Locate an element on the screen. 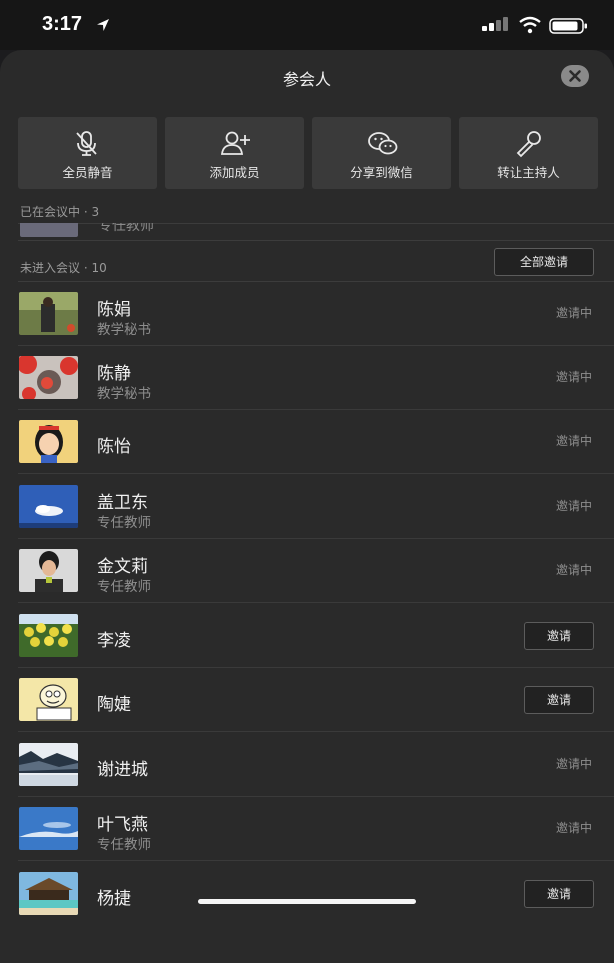 This screenshot has width=614, height=963. member-name: 陈静 is located at coordinates (114, 374).